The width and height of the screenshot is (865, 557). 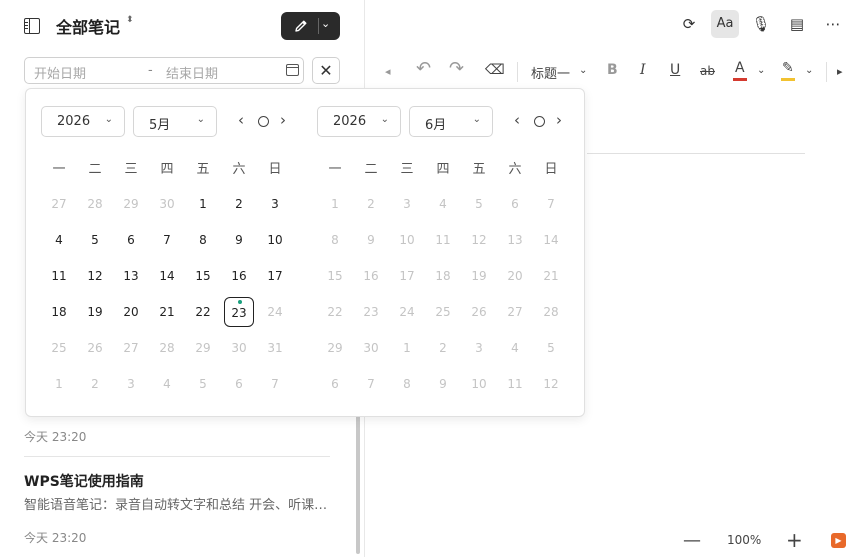 What do you see at coordinates (60, 72) in the screenshot?
I see `start-date-placeholder: 开始日期` at bounding box center [60, 72].